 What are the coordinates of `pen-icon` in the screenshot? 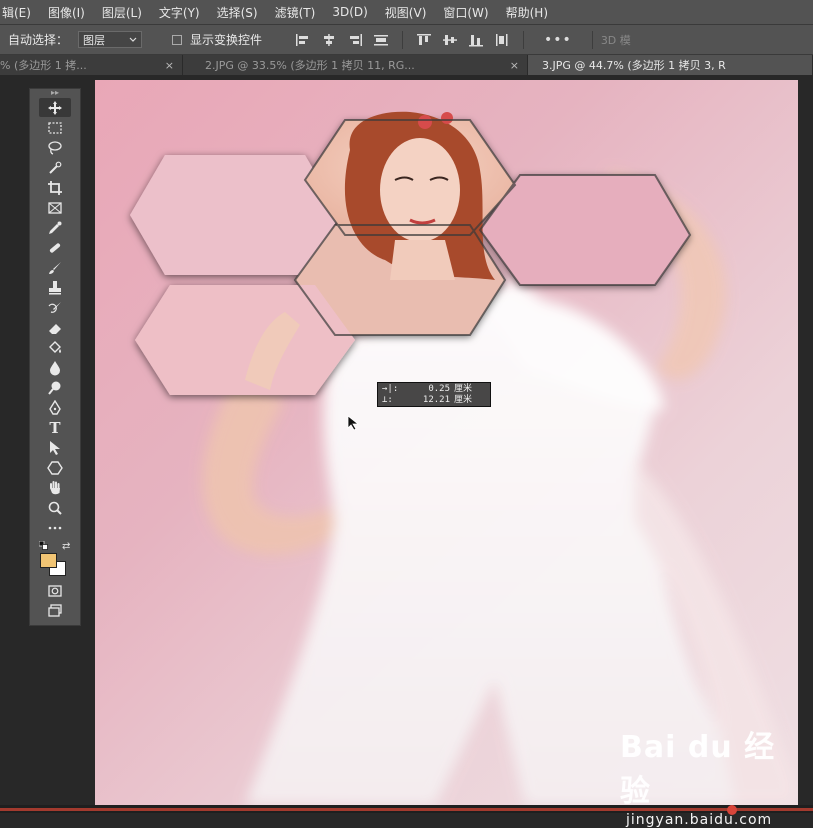 It's located at (55, 407).